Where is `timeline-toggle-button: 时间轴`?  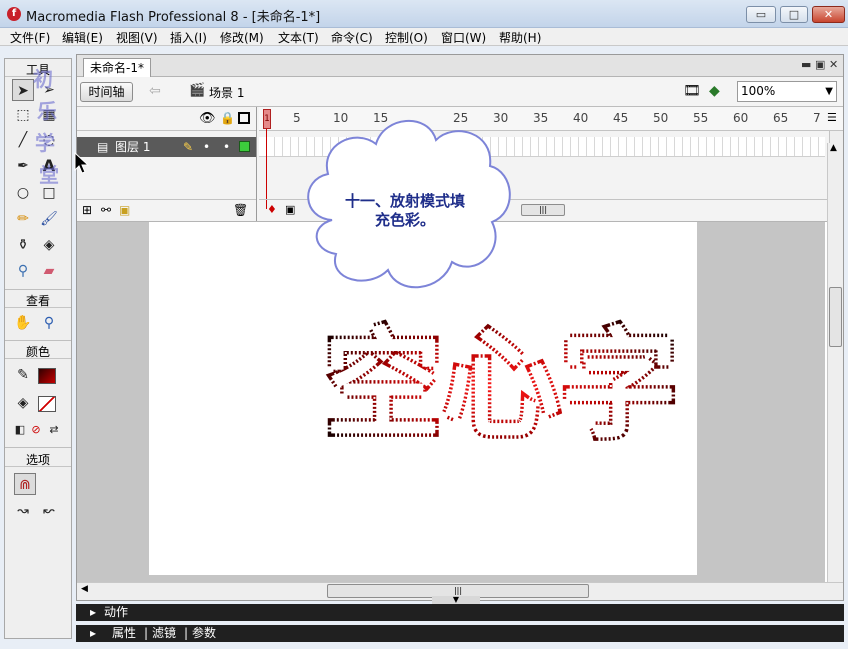 timeline-toggle-button: 时间轴 is located at coordinates (106, 92).